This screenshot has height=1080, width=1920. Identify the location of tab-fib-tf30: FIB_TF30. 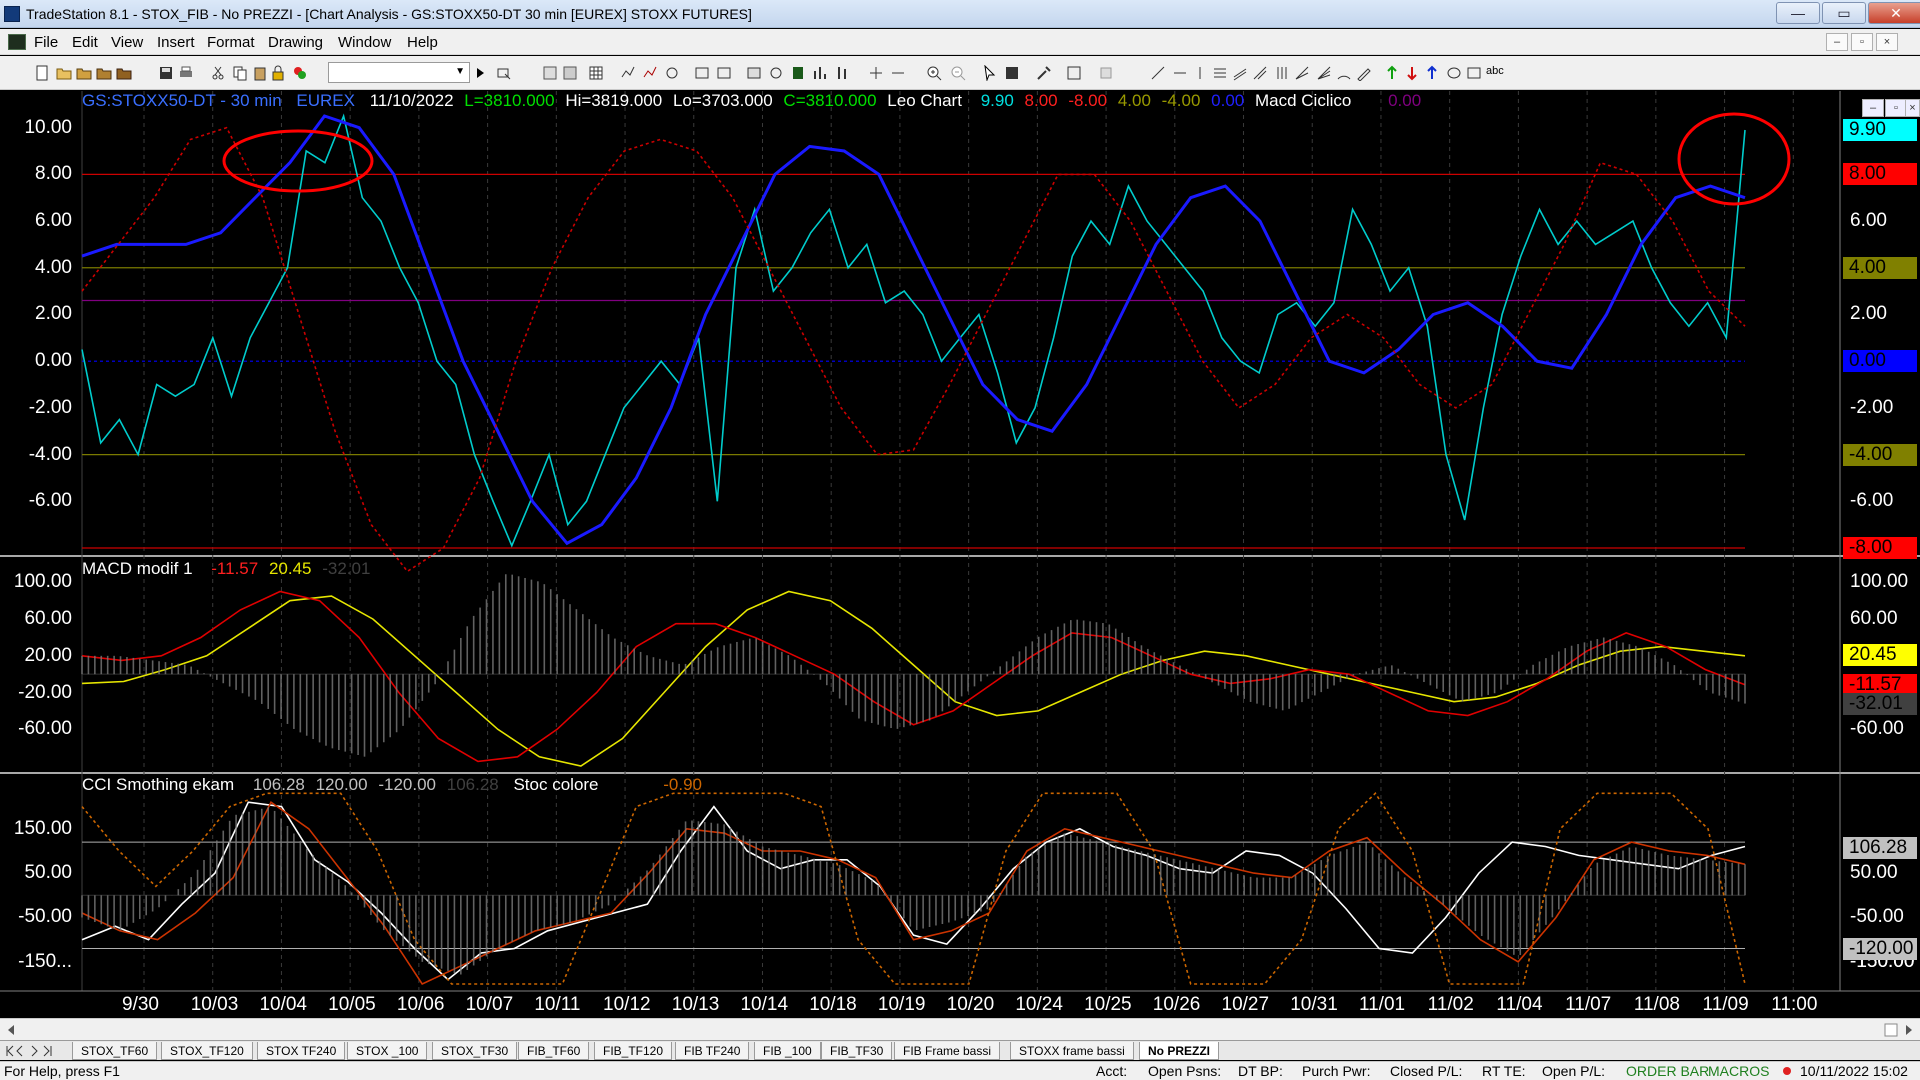
(857, 1051).